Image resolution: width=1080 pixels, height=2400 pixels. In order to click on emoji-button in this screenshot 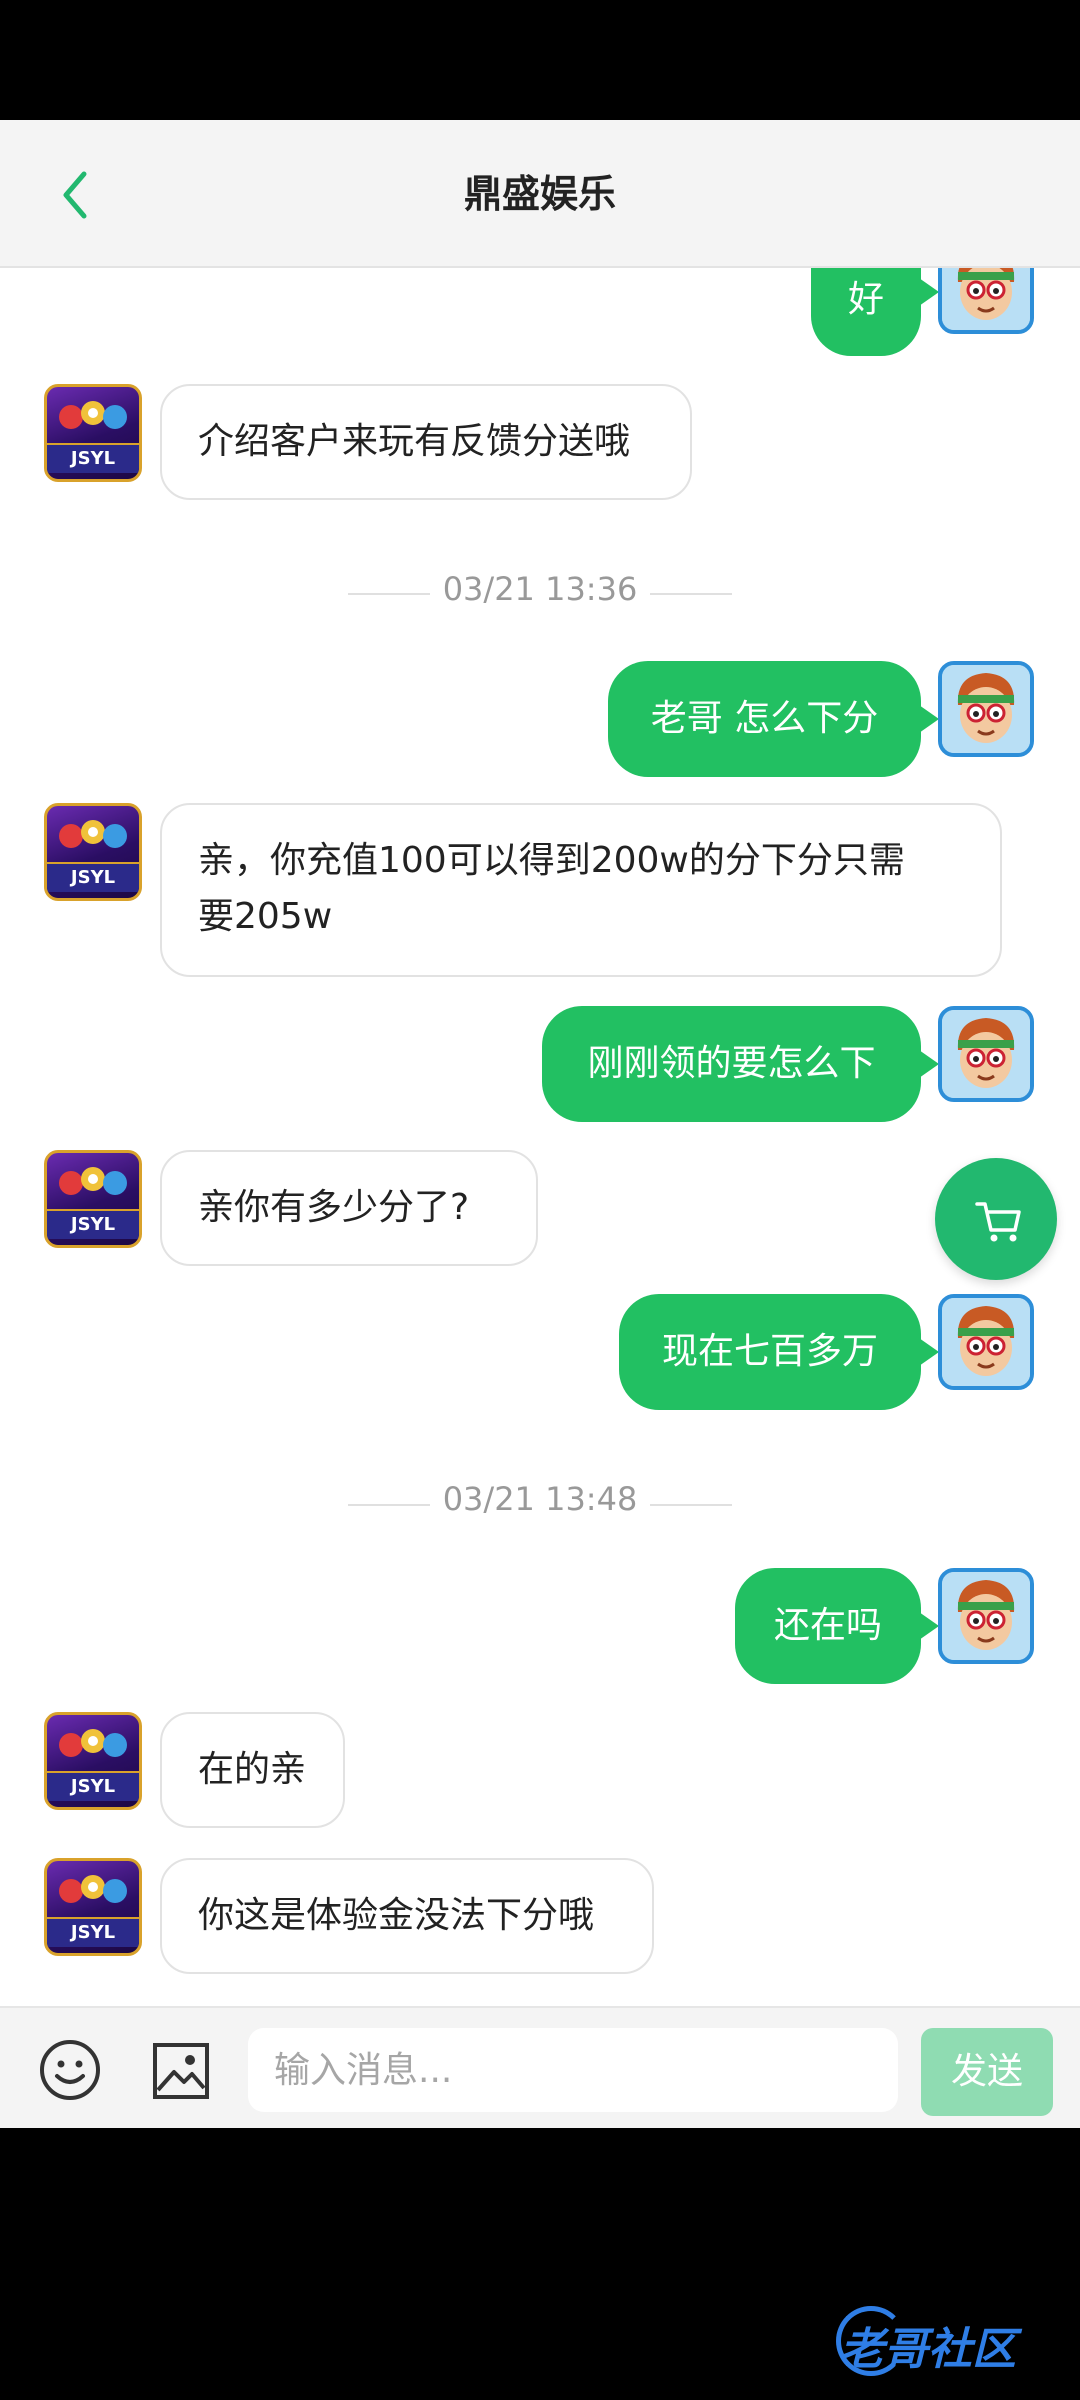, I will do `click(70, 2070)`.